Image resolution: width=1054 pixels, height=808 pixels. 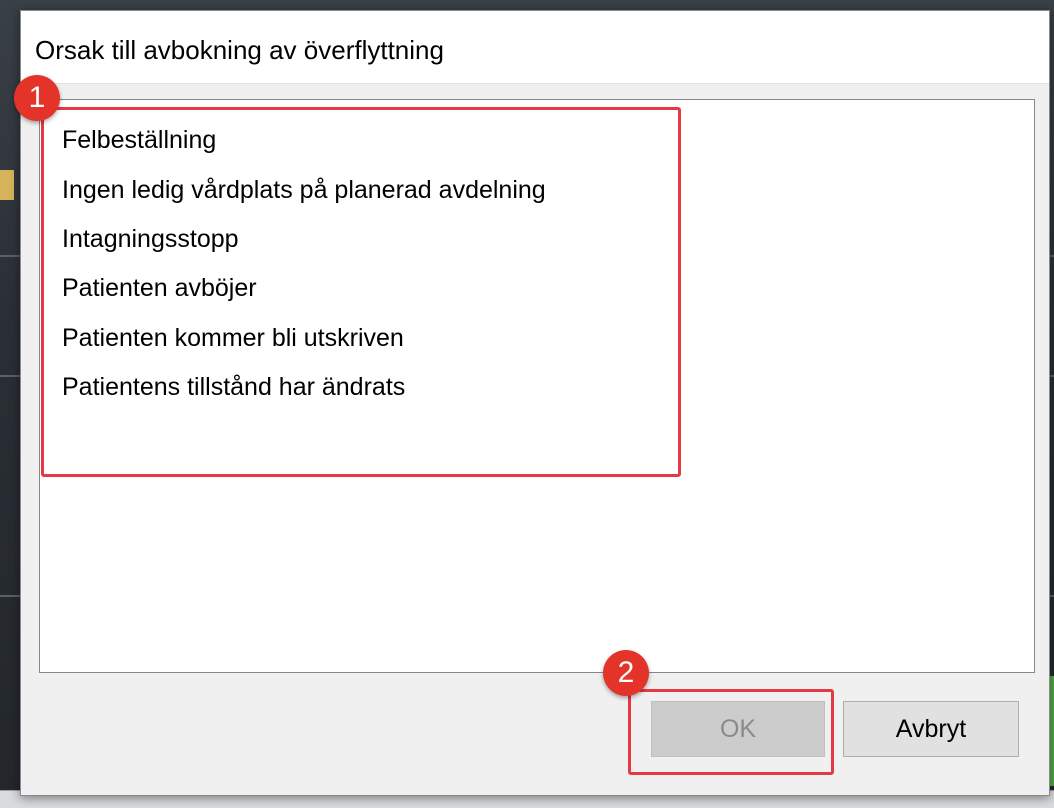 I want to click on annotation-highlight-ok-button, so click(x=731, y=732).